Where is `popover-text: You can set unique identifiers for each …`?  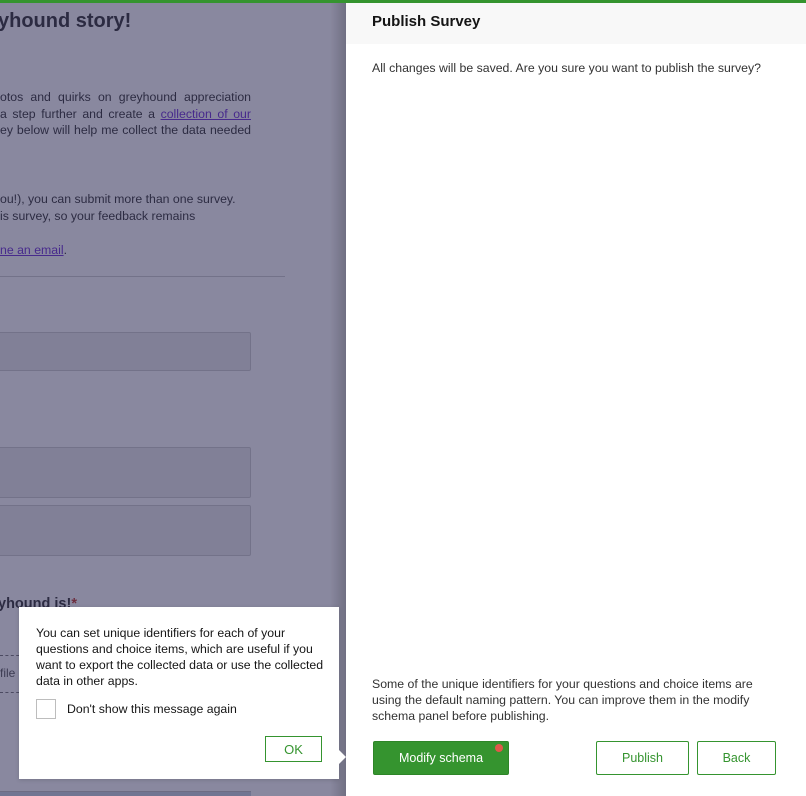 popover-text: You can set unique identifiers for each … is located at coordinates (180, 657).